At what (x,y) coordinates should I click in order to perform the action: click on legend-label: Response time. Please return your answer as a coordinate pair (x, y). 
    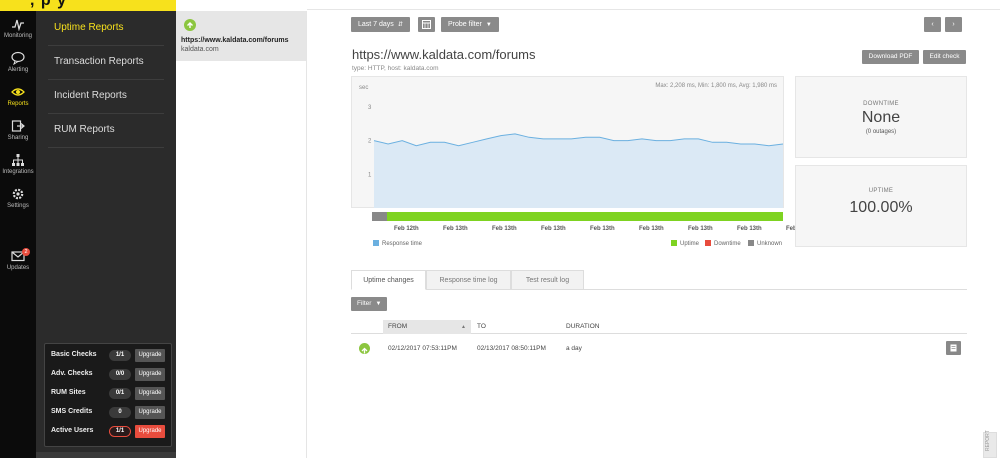
    Looking at the image, I should click on (402, 244).